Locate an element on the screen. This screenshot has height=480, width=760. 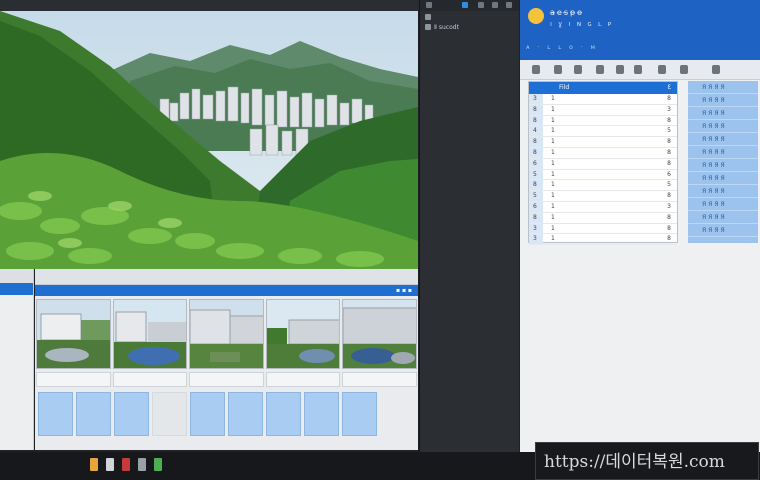
eraser-icon is located at coordinates (600, 69).